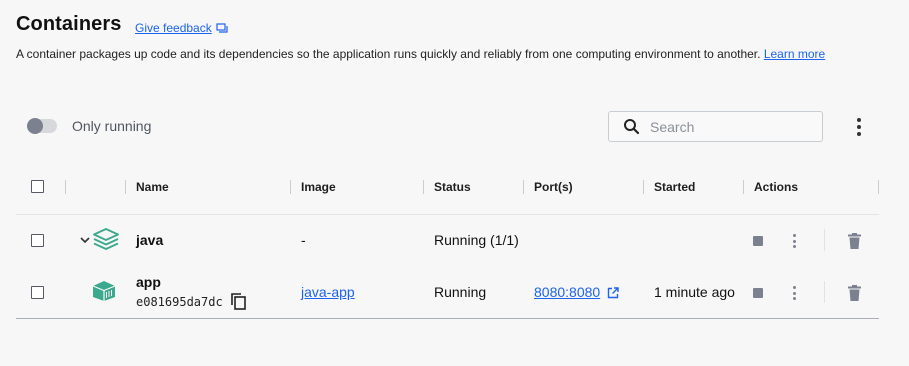 Image resolution: width=909 pixels, height=366 pixels. I want to click on row-started: 1 minute ago, so click(694, 292).